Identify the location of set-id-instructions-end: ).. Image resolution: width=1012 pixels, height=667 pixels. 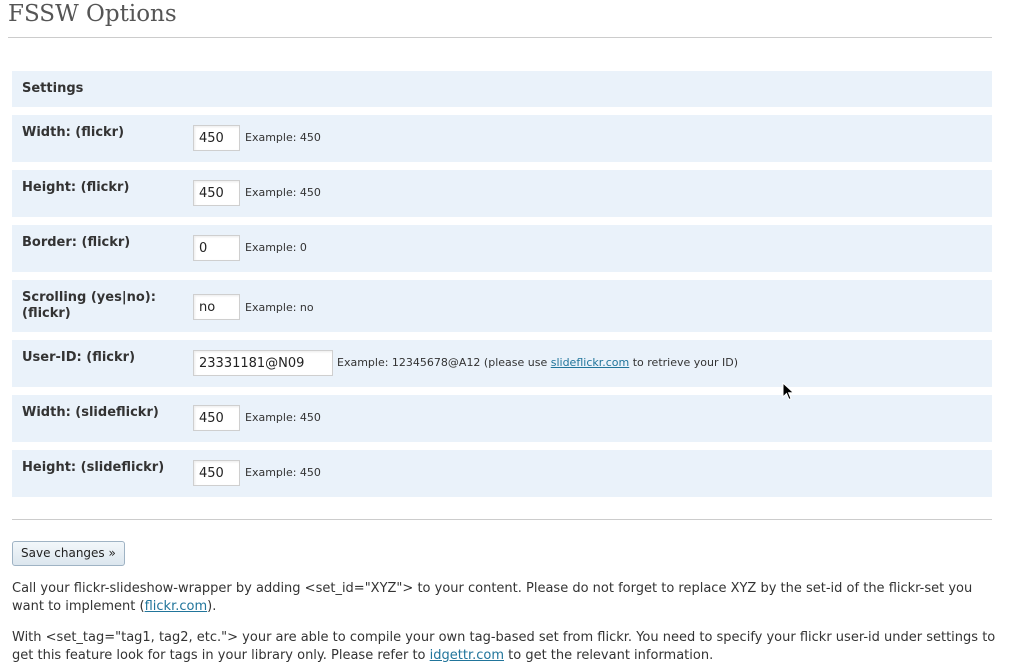
(212, 606).